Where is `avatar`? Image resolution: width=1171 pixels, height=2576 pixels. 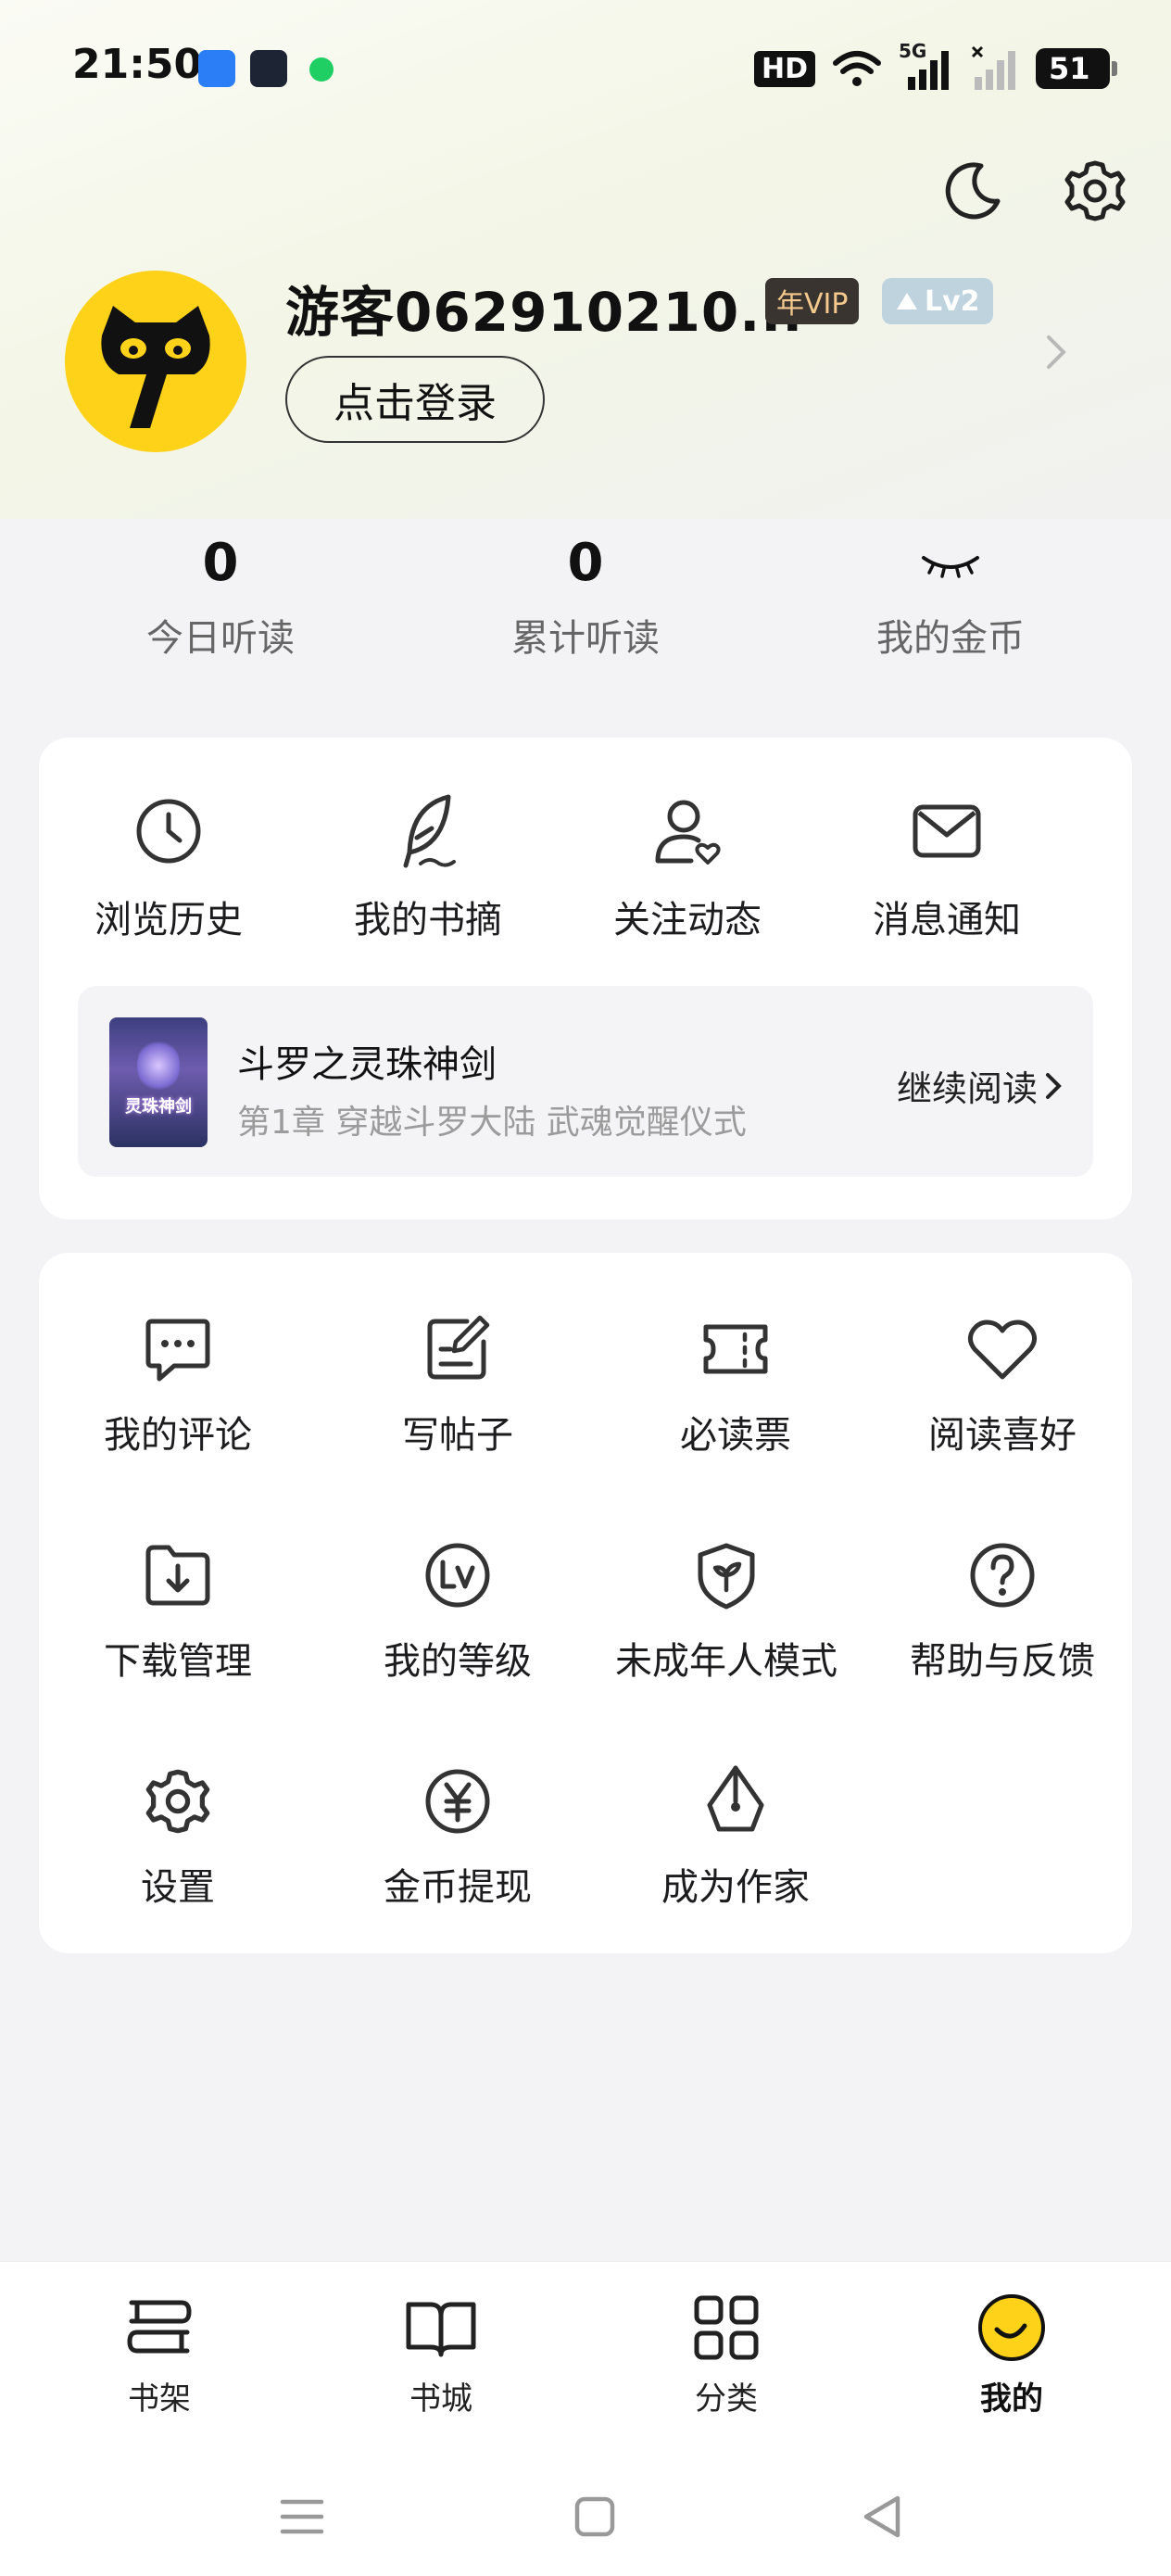
avatar is located at coordinates (156, 362).